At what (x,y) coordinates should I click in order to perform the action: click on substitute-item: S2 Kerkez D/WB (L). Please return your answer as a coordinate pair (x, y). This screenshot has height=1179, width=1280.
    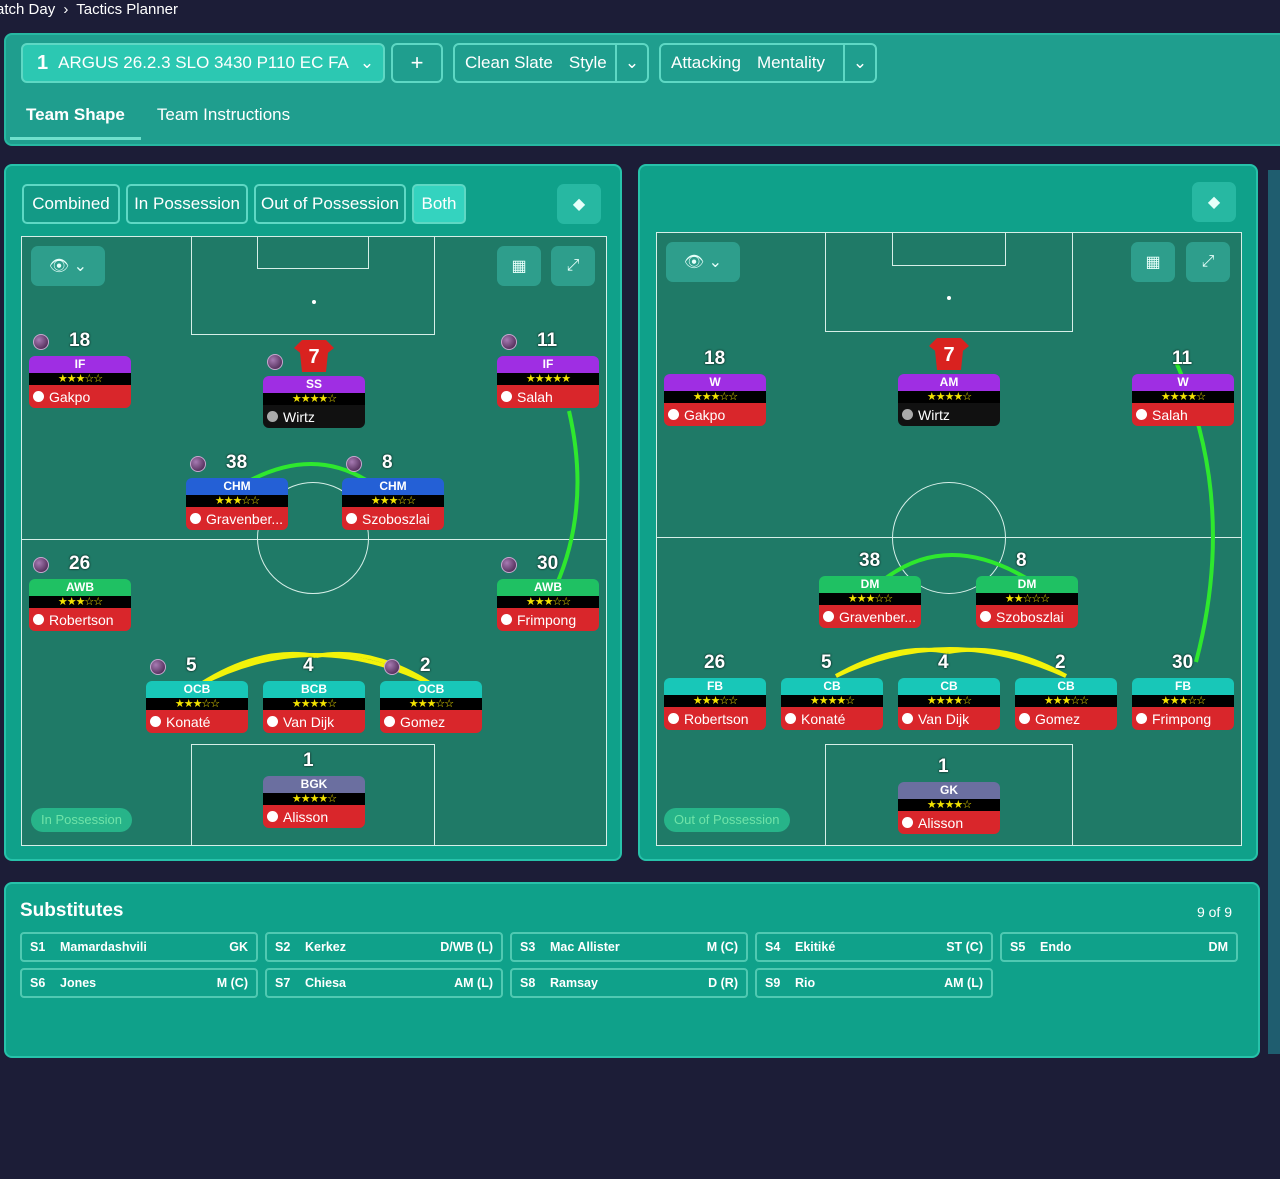
    Looking at the image, I should click on (384, 947).